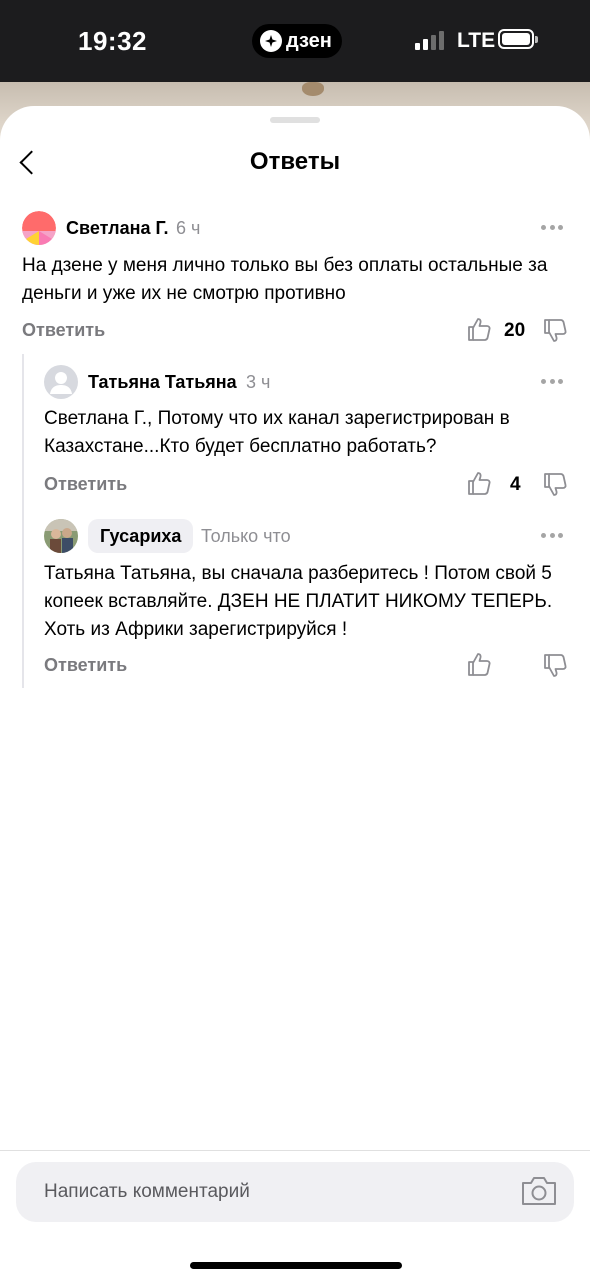 Image resolution: width=590 pixels, height=1280 pixels. Describe the element at coordinates (539, 1191) in the screenshot. I see `camera-icon` at that location.